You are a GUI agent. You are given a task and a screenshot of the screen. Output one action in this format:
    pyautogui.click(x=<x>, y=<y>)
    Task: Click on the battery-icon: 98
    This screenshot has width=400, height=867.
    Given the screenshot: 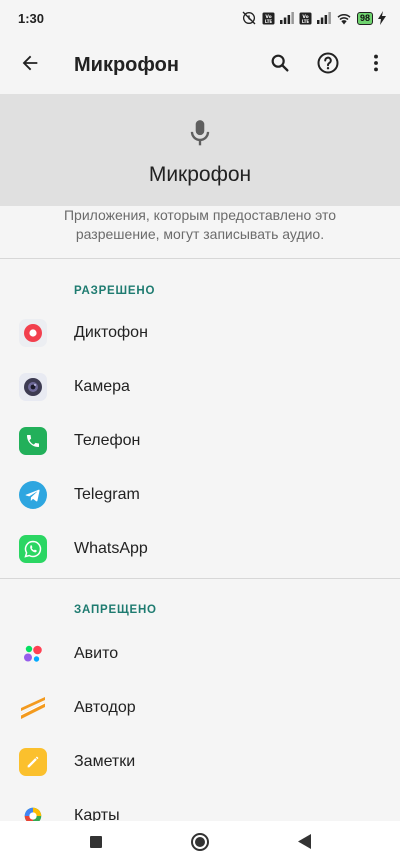 What is the action you would take?
    pyautogui.click(x=364, y=18)
    